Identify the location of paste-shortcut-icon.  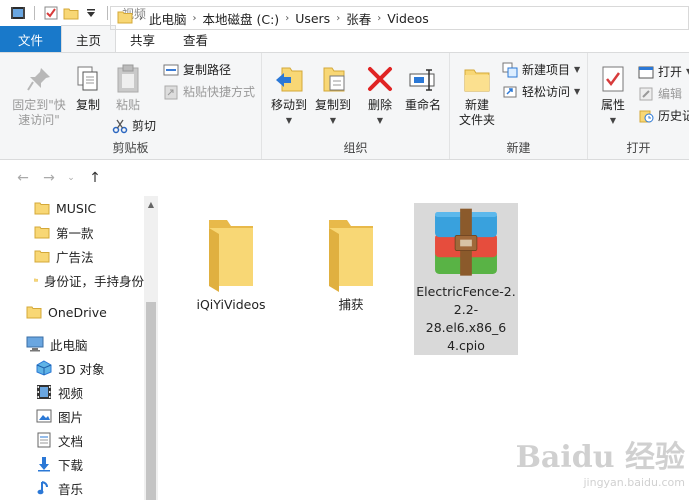
(171, 92).